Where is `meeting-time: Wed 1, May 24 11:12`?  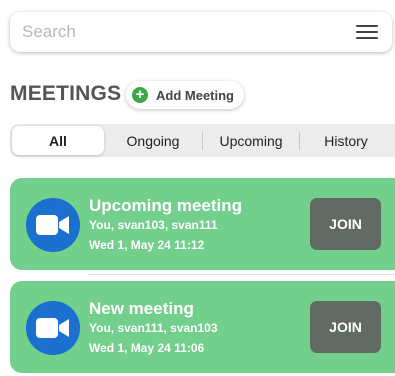
meeting-time: Wed 1, May 24 11:12 is located at coordinates (147, 245).